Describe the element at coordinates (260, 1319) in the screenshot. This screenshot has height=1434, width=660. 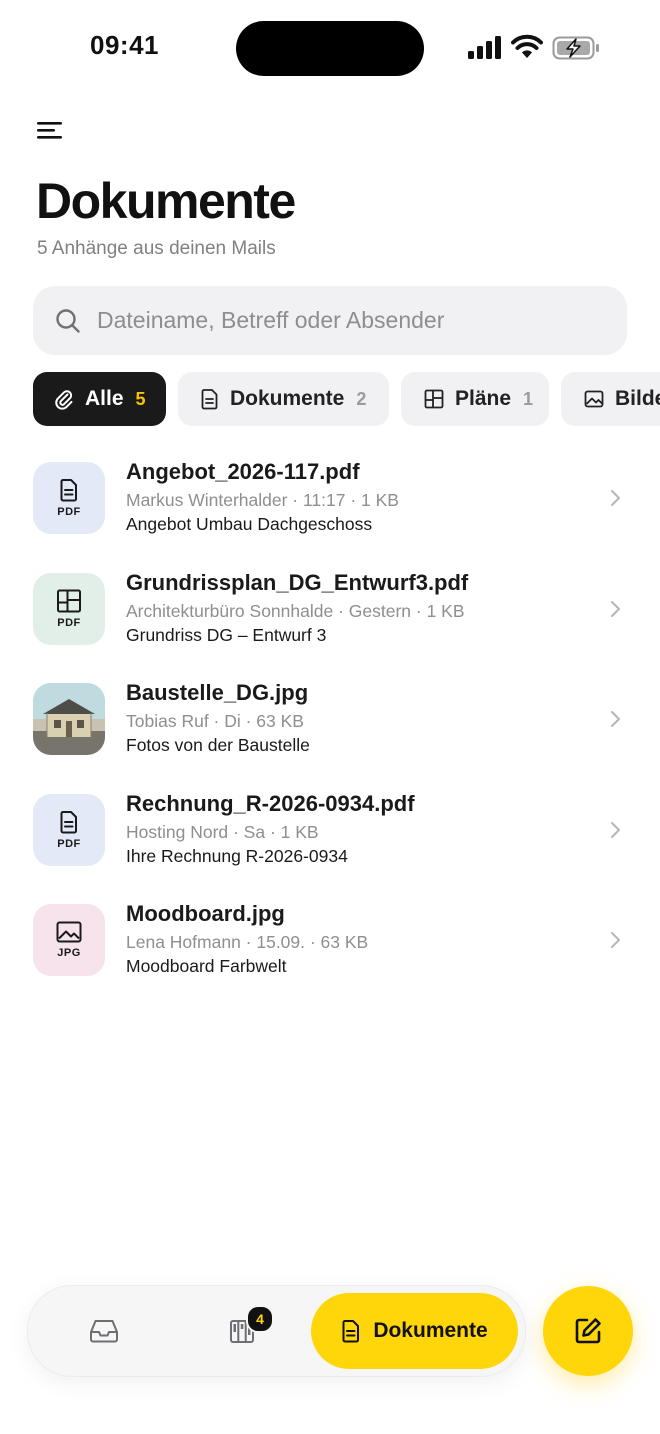
I see `board-badge: 4` at that location.